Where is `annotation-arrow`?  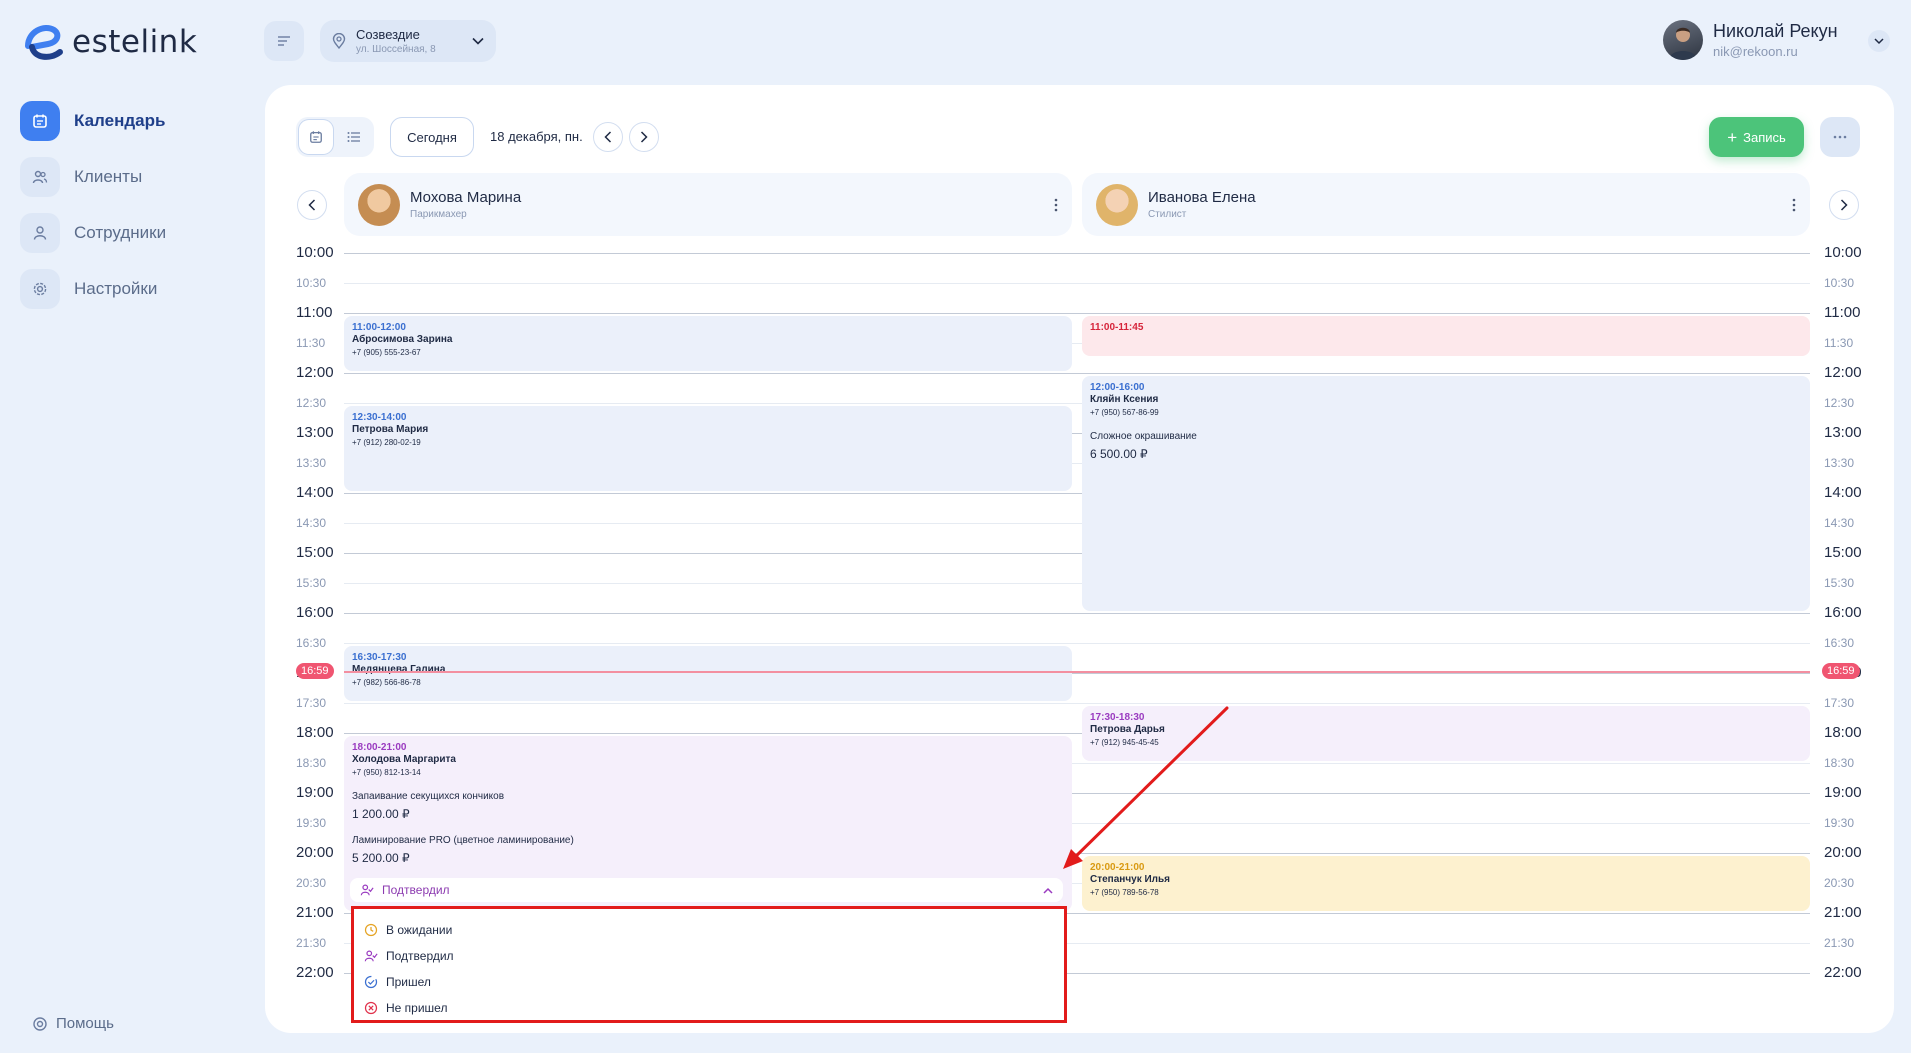 annotation-arrow is located at coordinates (1146, 787).